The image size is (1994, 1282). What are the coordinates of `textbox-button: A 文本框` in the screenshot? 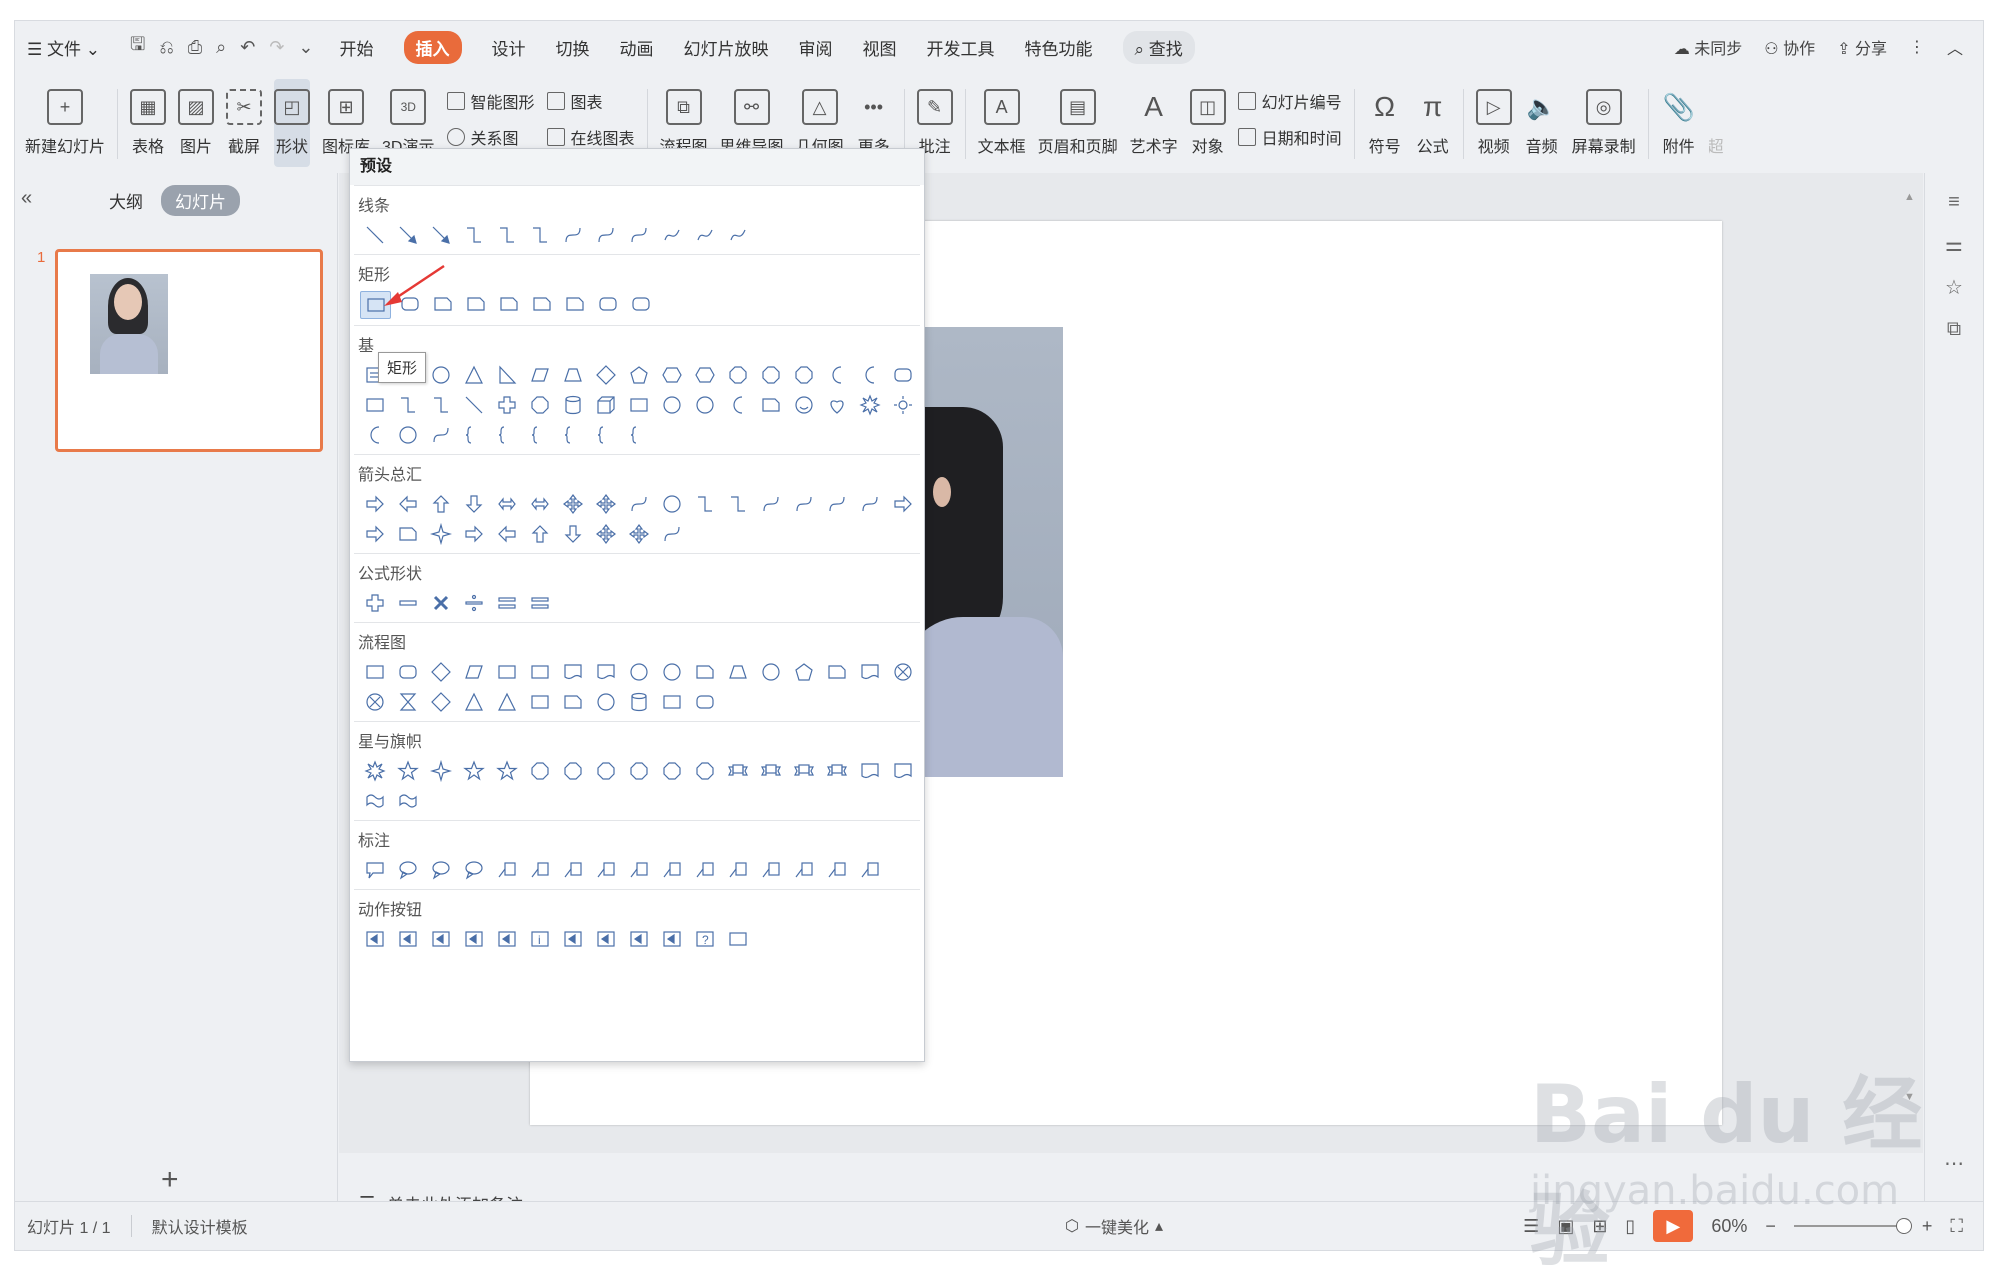 It's located at (1002, 123).